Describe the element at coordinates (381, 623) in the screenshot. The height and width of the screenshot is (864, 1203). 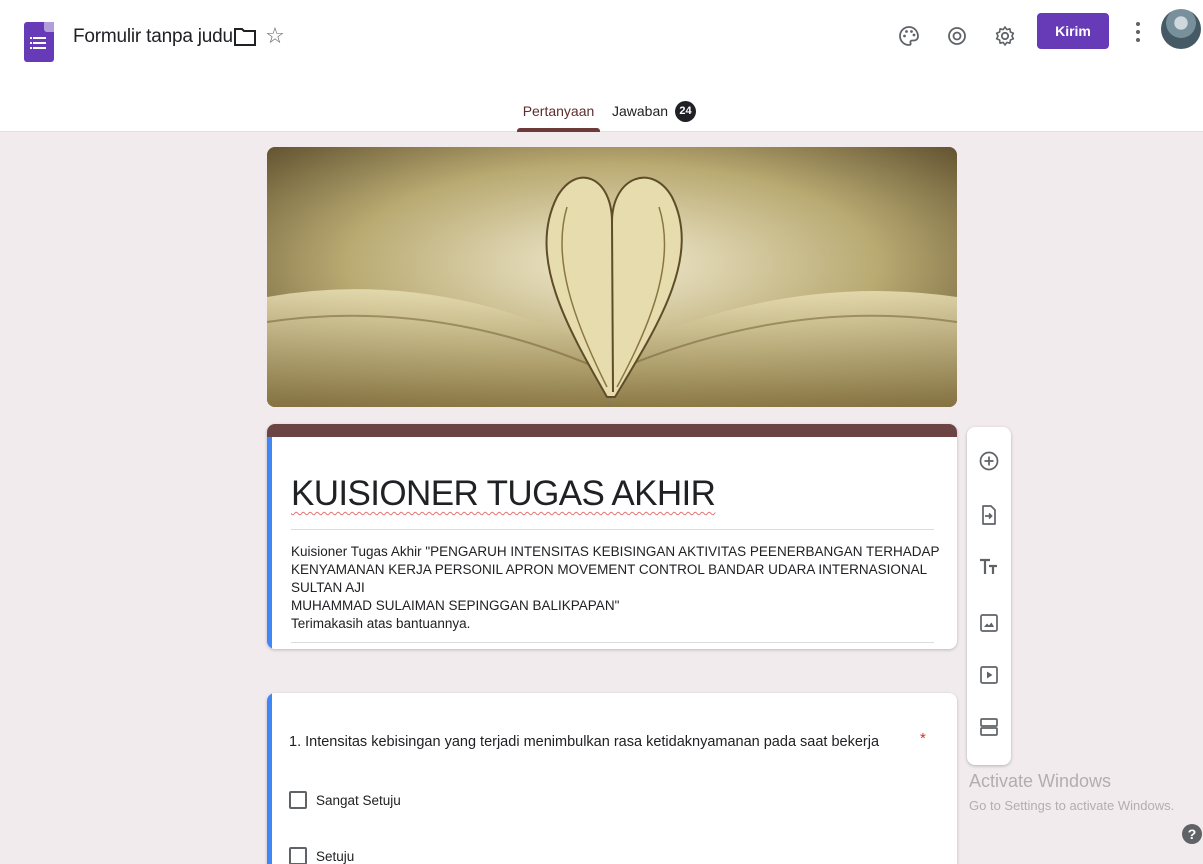
I see `description-line: Terimakasih atas bantuannya.` at that location.